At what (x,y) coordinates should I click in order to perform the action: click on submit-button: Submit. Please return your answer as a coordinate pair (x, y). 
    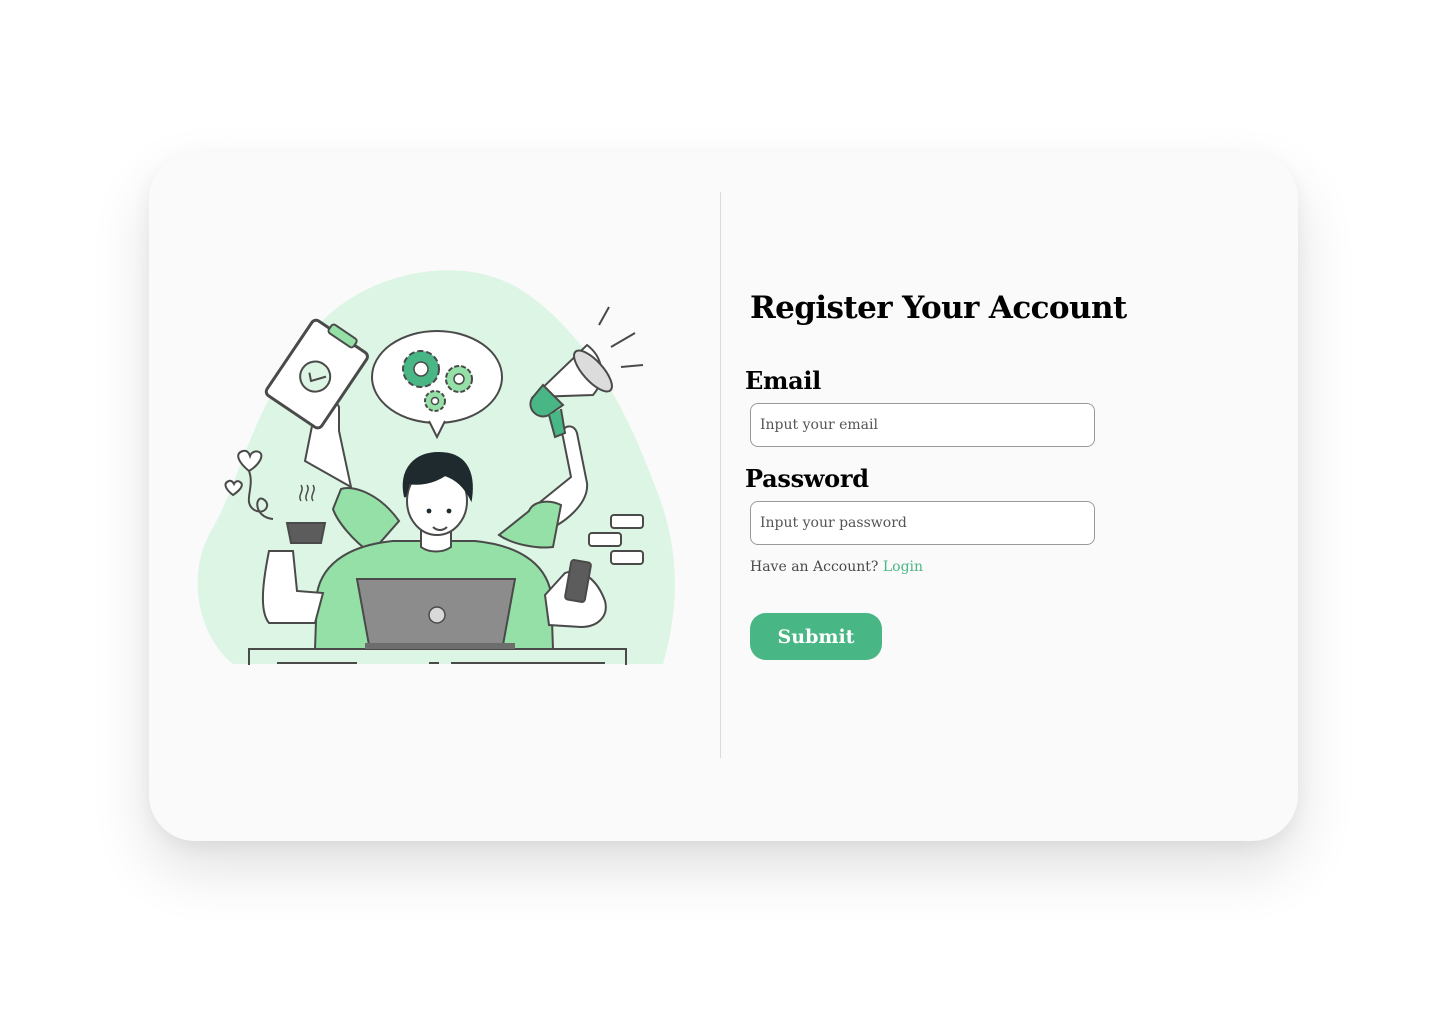
    Looking at the image, I should click on (816, 636).